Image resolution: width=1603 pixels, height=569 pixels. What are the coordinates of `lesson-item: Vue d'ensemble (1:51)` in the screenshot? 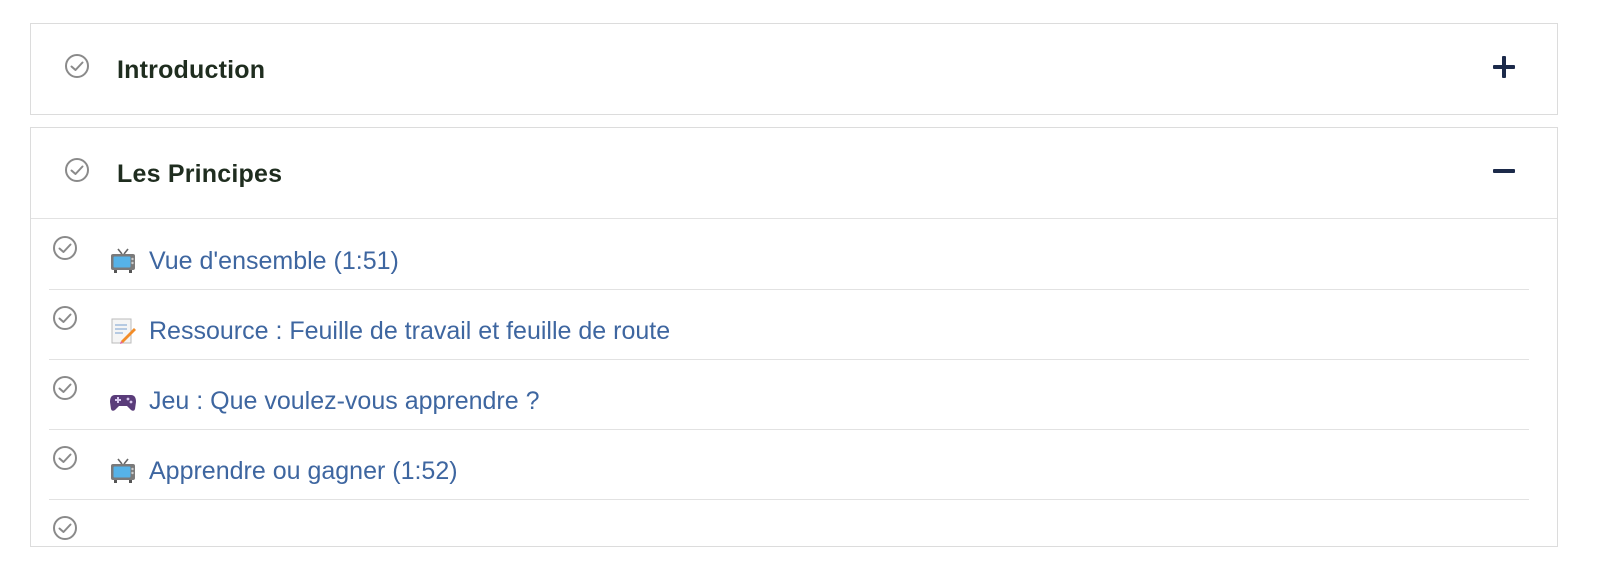 It's located at (789, 254).